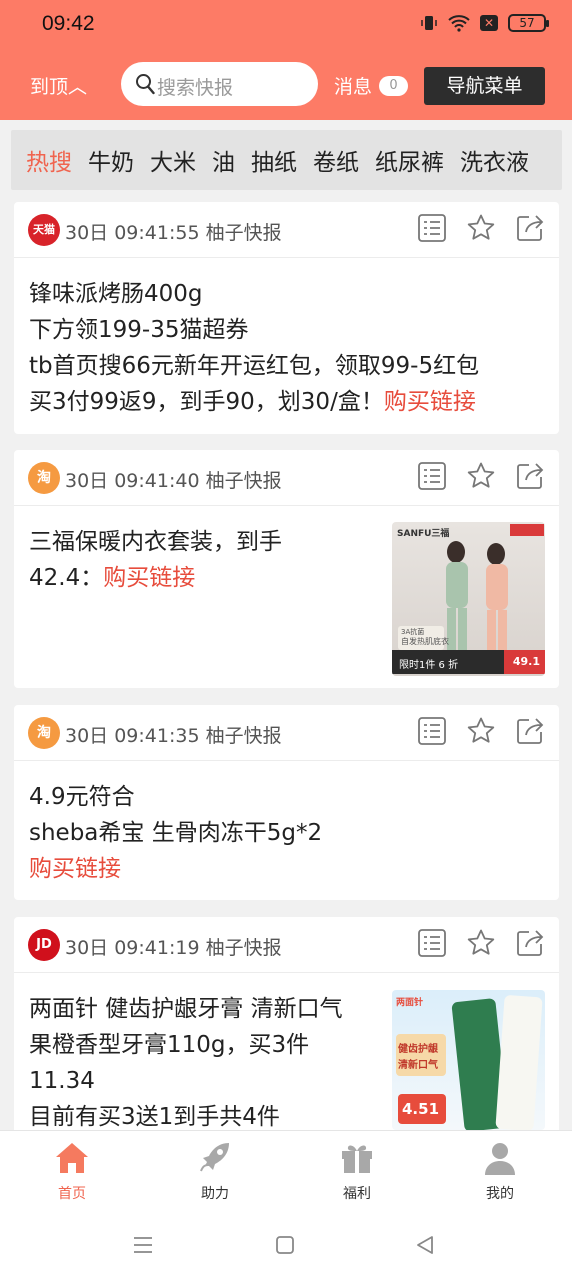 This screenshot has height=1280, width=572. Describe the element at coordinates (286, 1172) in the screenshot. I see `bottom-nav: 首页 助力 福利 我的` at that location.